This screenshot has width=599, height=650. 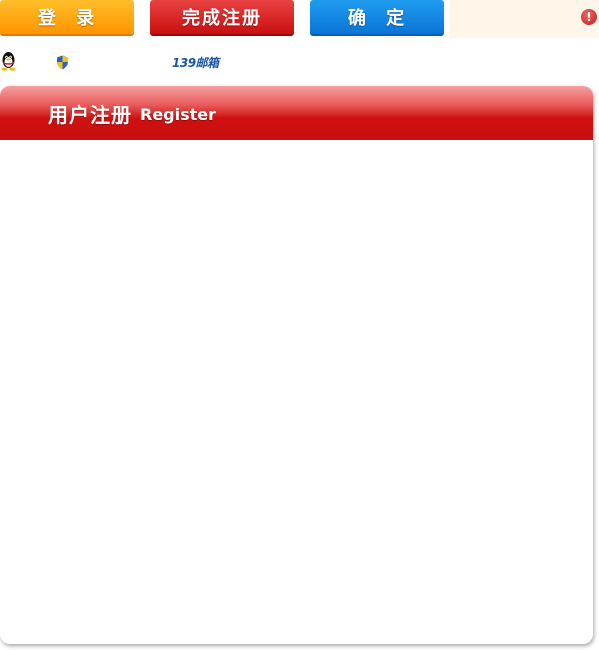 What do you see at coordinates (67, 18) in the screenshot?
I see `login-button: 登 录` at bounding box center [67, 18].